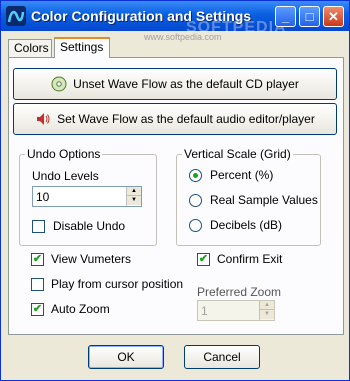 The height and width of the screenshot is (381, 350). What do you see at coordinates (43, 197) in the screenshot?
I see `undo-levels-value: 10` at bounding box center [43, 197].